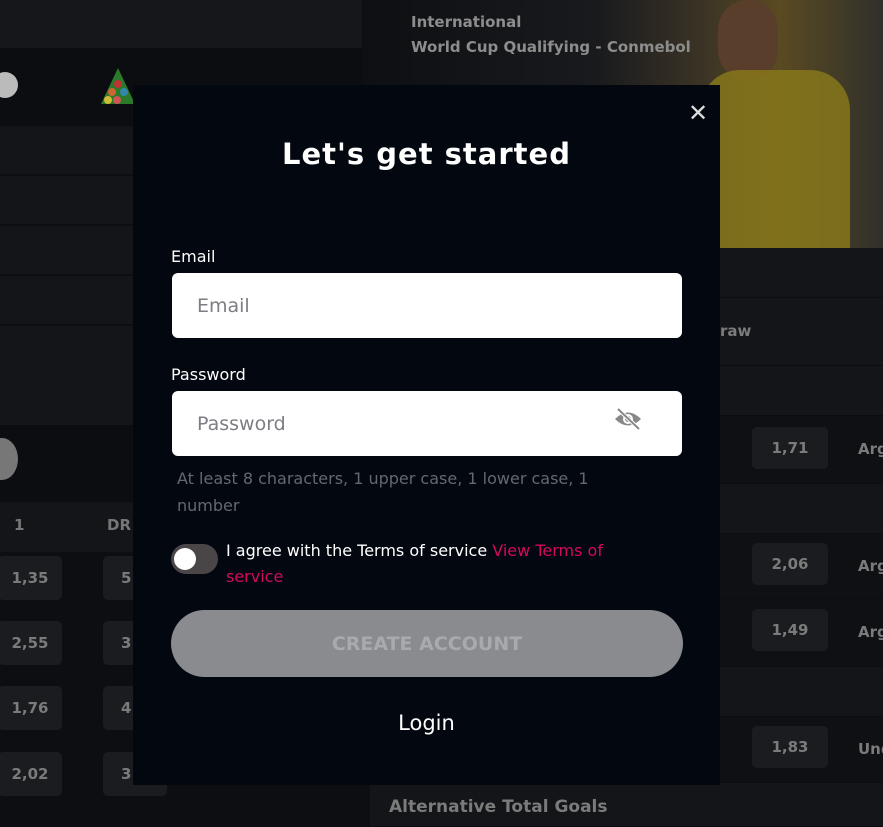 Image resolution: width=883 pixels, height=827 pixels. I want to click on odd-button: 1,71, so click(790, 448).